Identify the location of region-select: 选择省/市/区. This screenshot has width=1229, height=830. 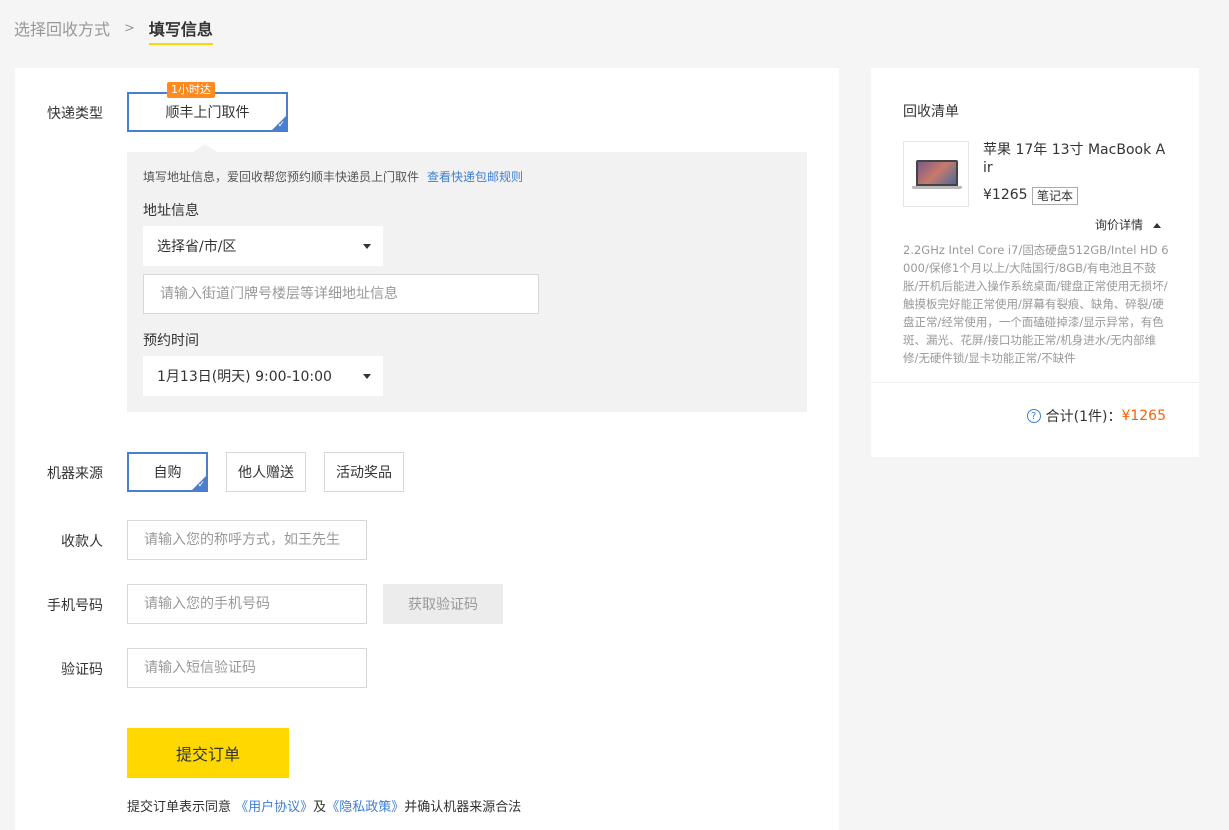
(263, 246).